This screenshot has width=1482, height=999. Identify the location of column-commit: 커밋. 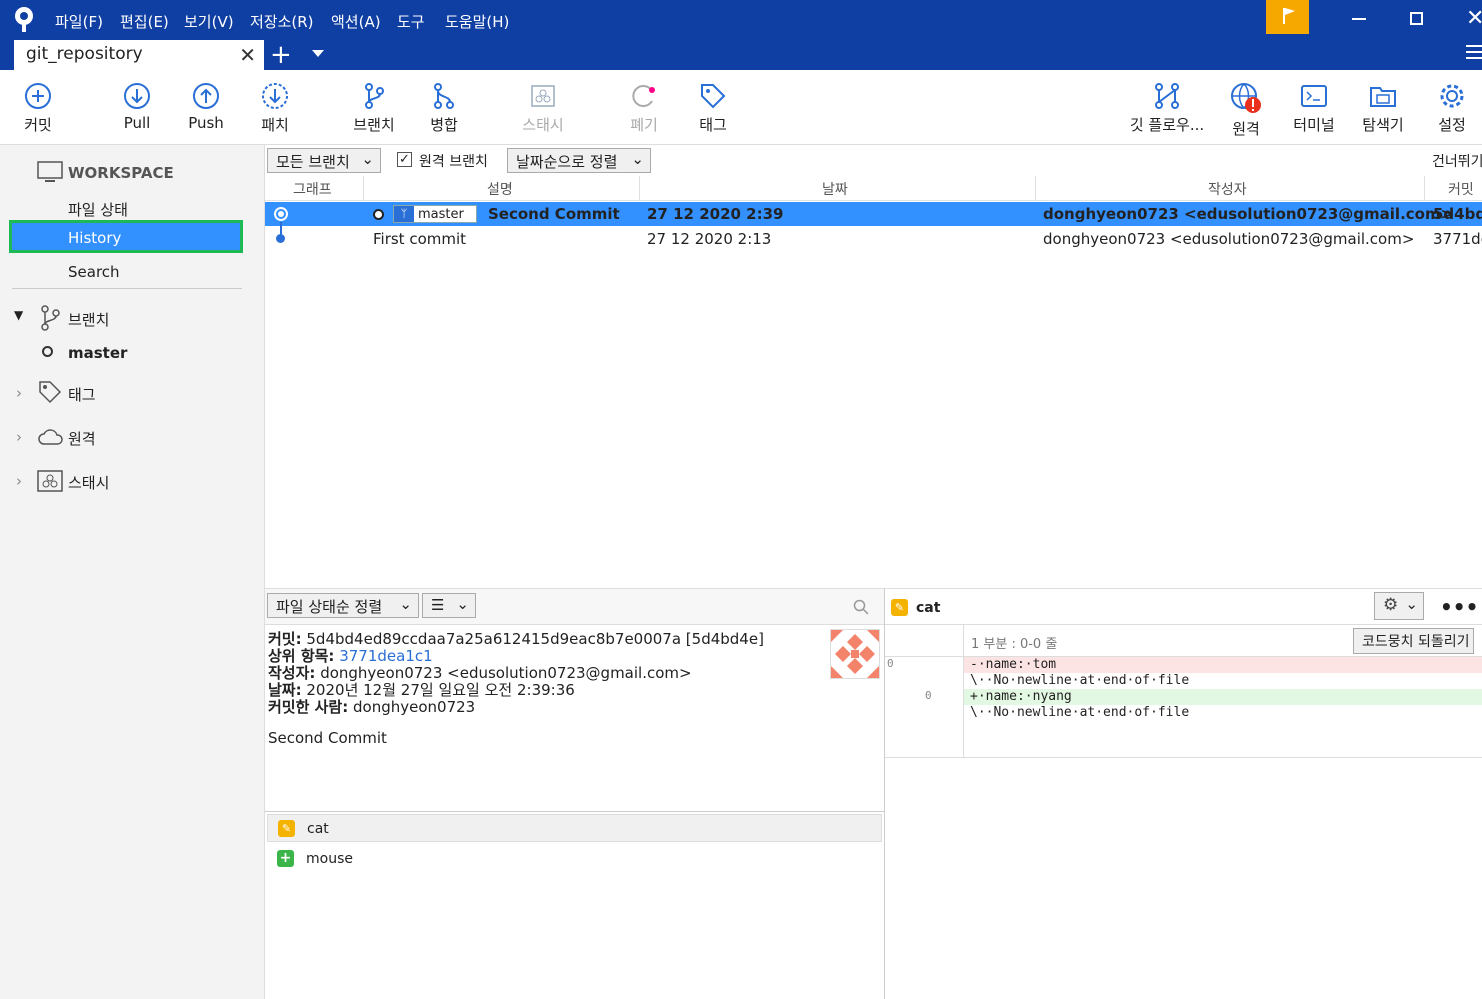
(1461, 189).